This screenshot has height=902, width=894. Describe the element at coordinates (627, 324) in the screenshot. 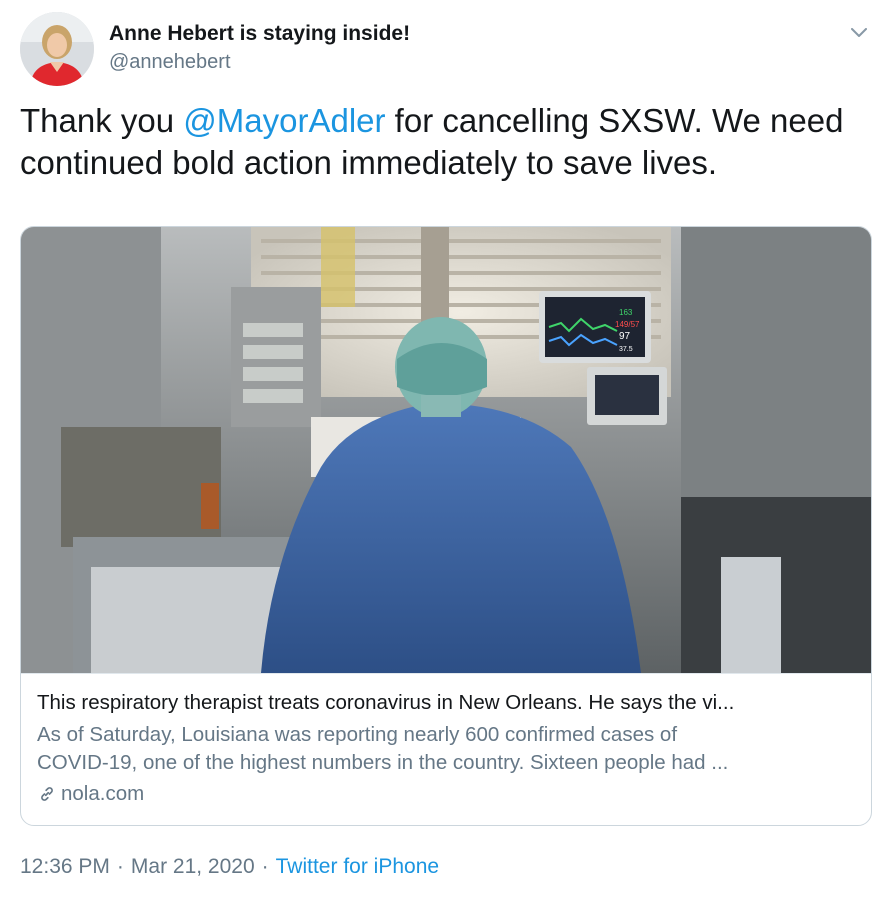

I see `monitor-reading: 149/57` at that location.